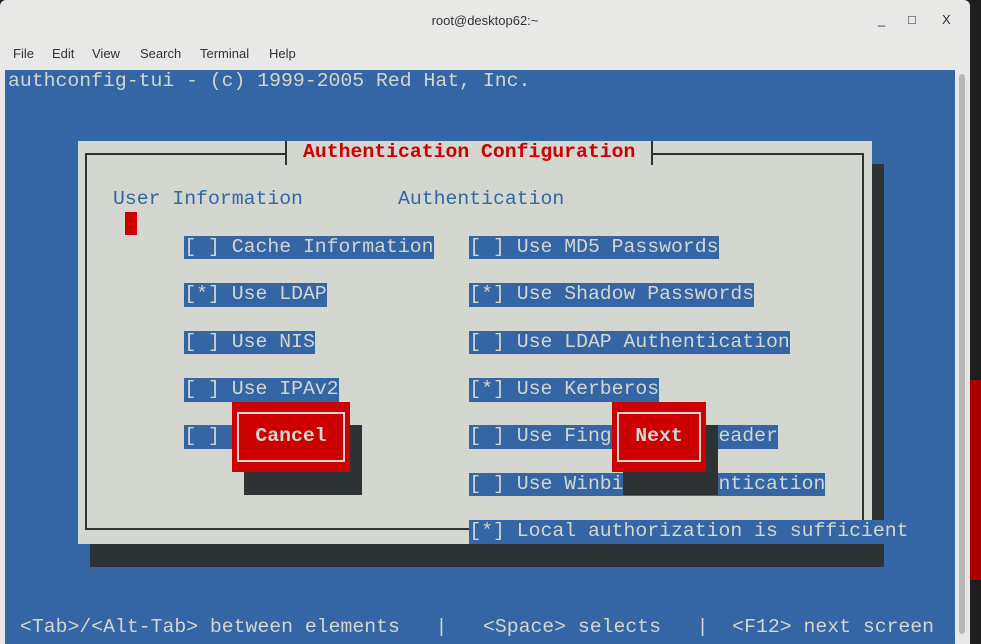 This screenshot has width=981, height=644. What do you see at coordinates (106, 53) in the screenshot?
I see `menu-view: View` at bounding box center [106, 53].